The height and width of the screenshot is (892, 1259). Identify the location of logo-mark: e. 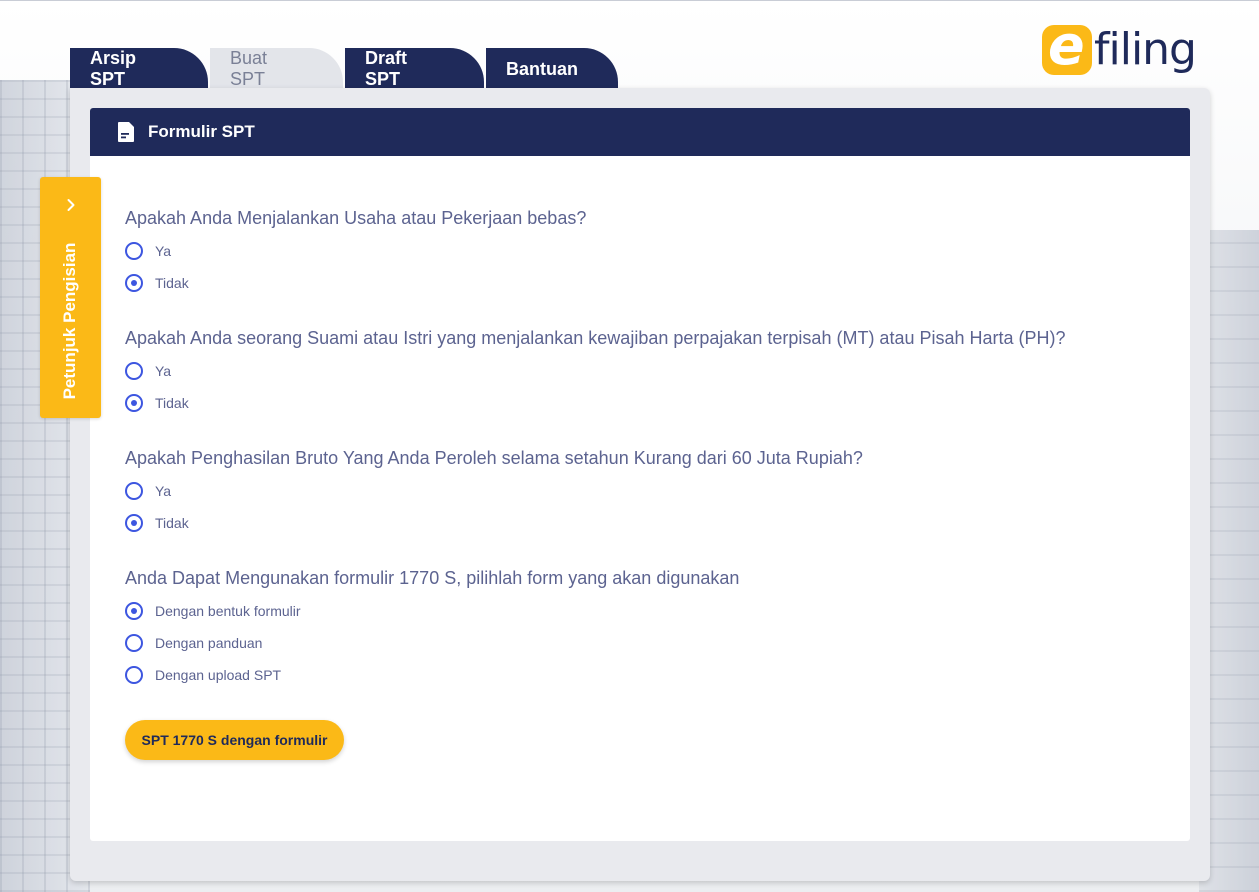
(1067, 47).